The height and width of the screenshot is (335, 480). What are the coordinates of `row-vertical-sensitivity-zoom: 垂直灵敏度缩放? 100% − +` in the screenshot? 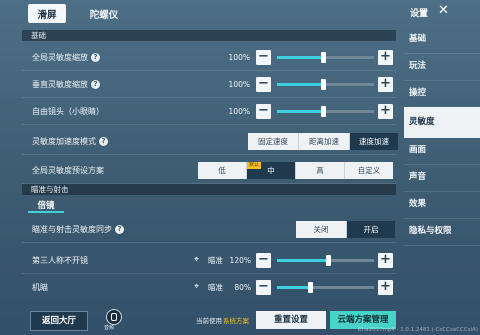 It's located at (209, 84).